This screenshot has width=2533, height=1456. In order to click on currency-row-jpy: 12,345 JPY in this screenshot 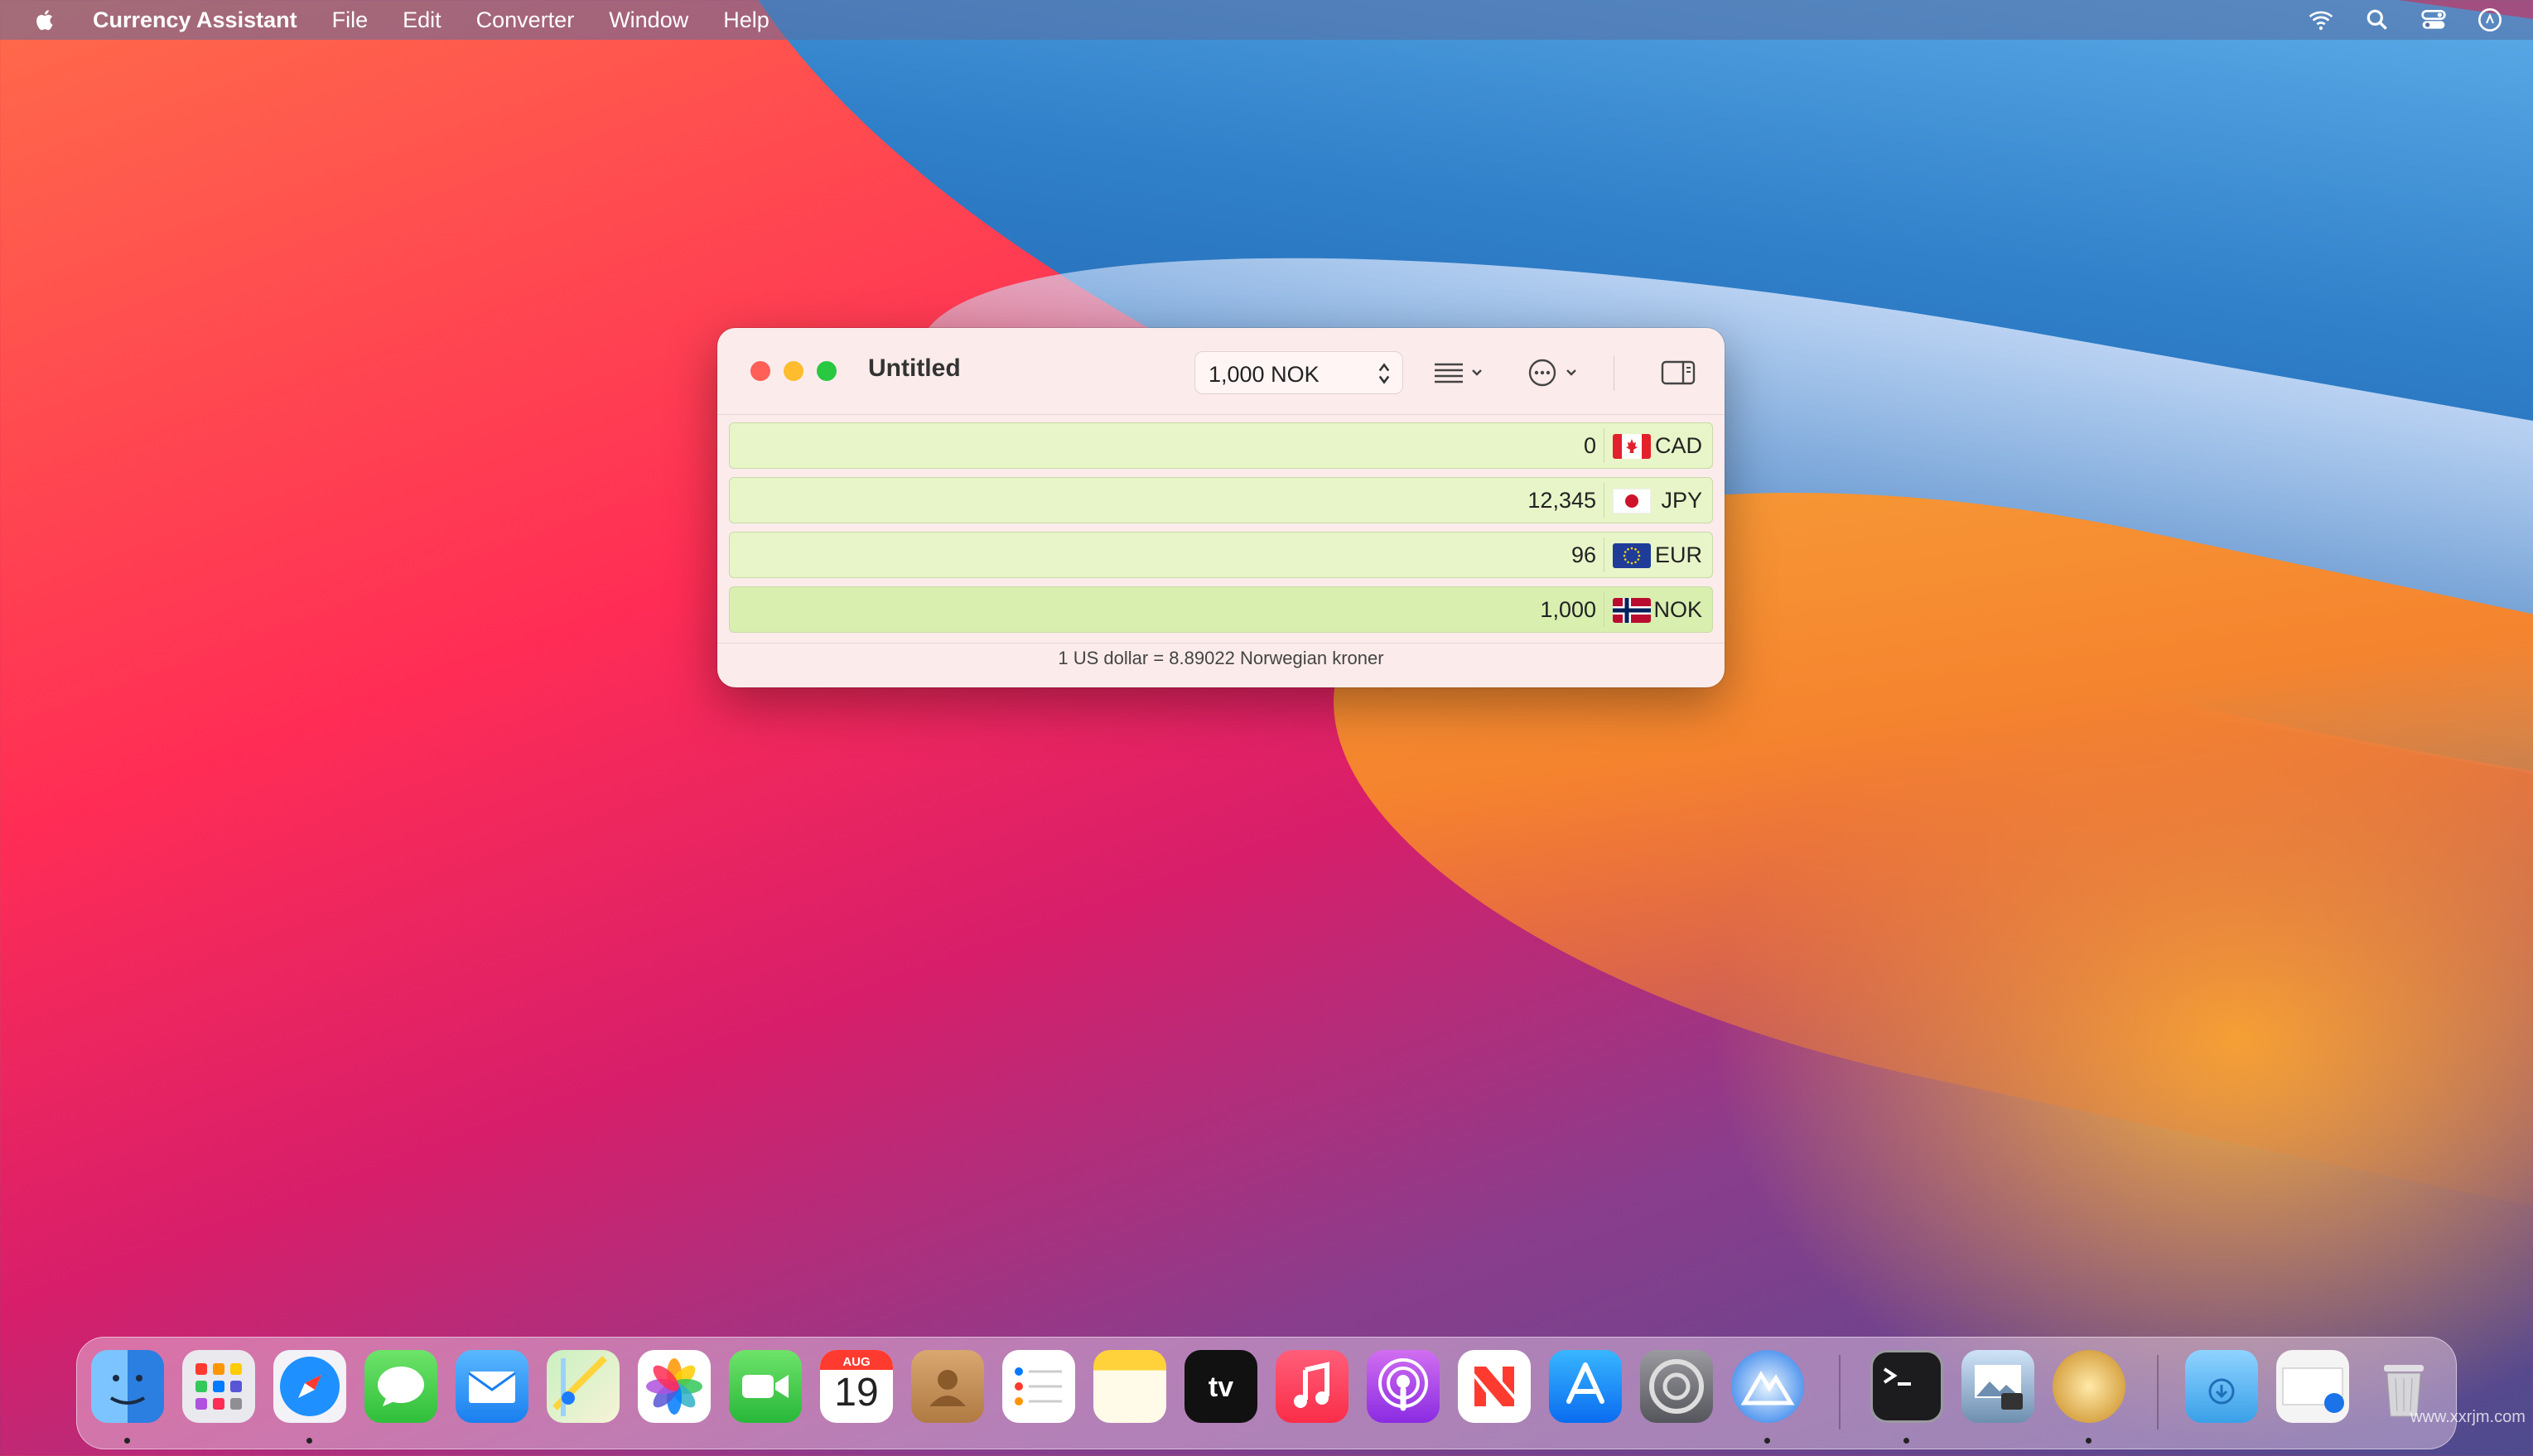, I will do `click(1221, 500)`.